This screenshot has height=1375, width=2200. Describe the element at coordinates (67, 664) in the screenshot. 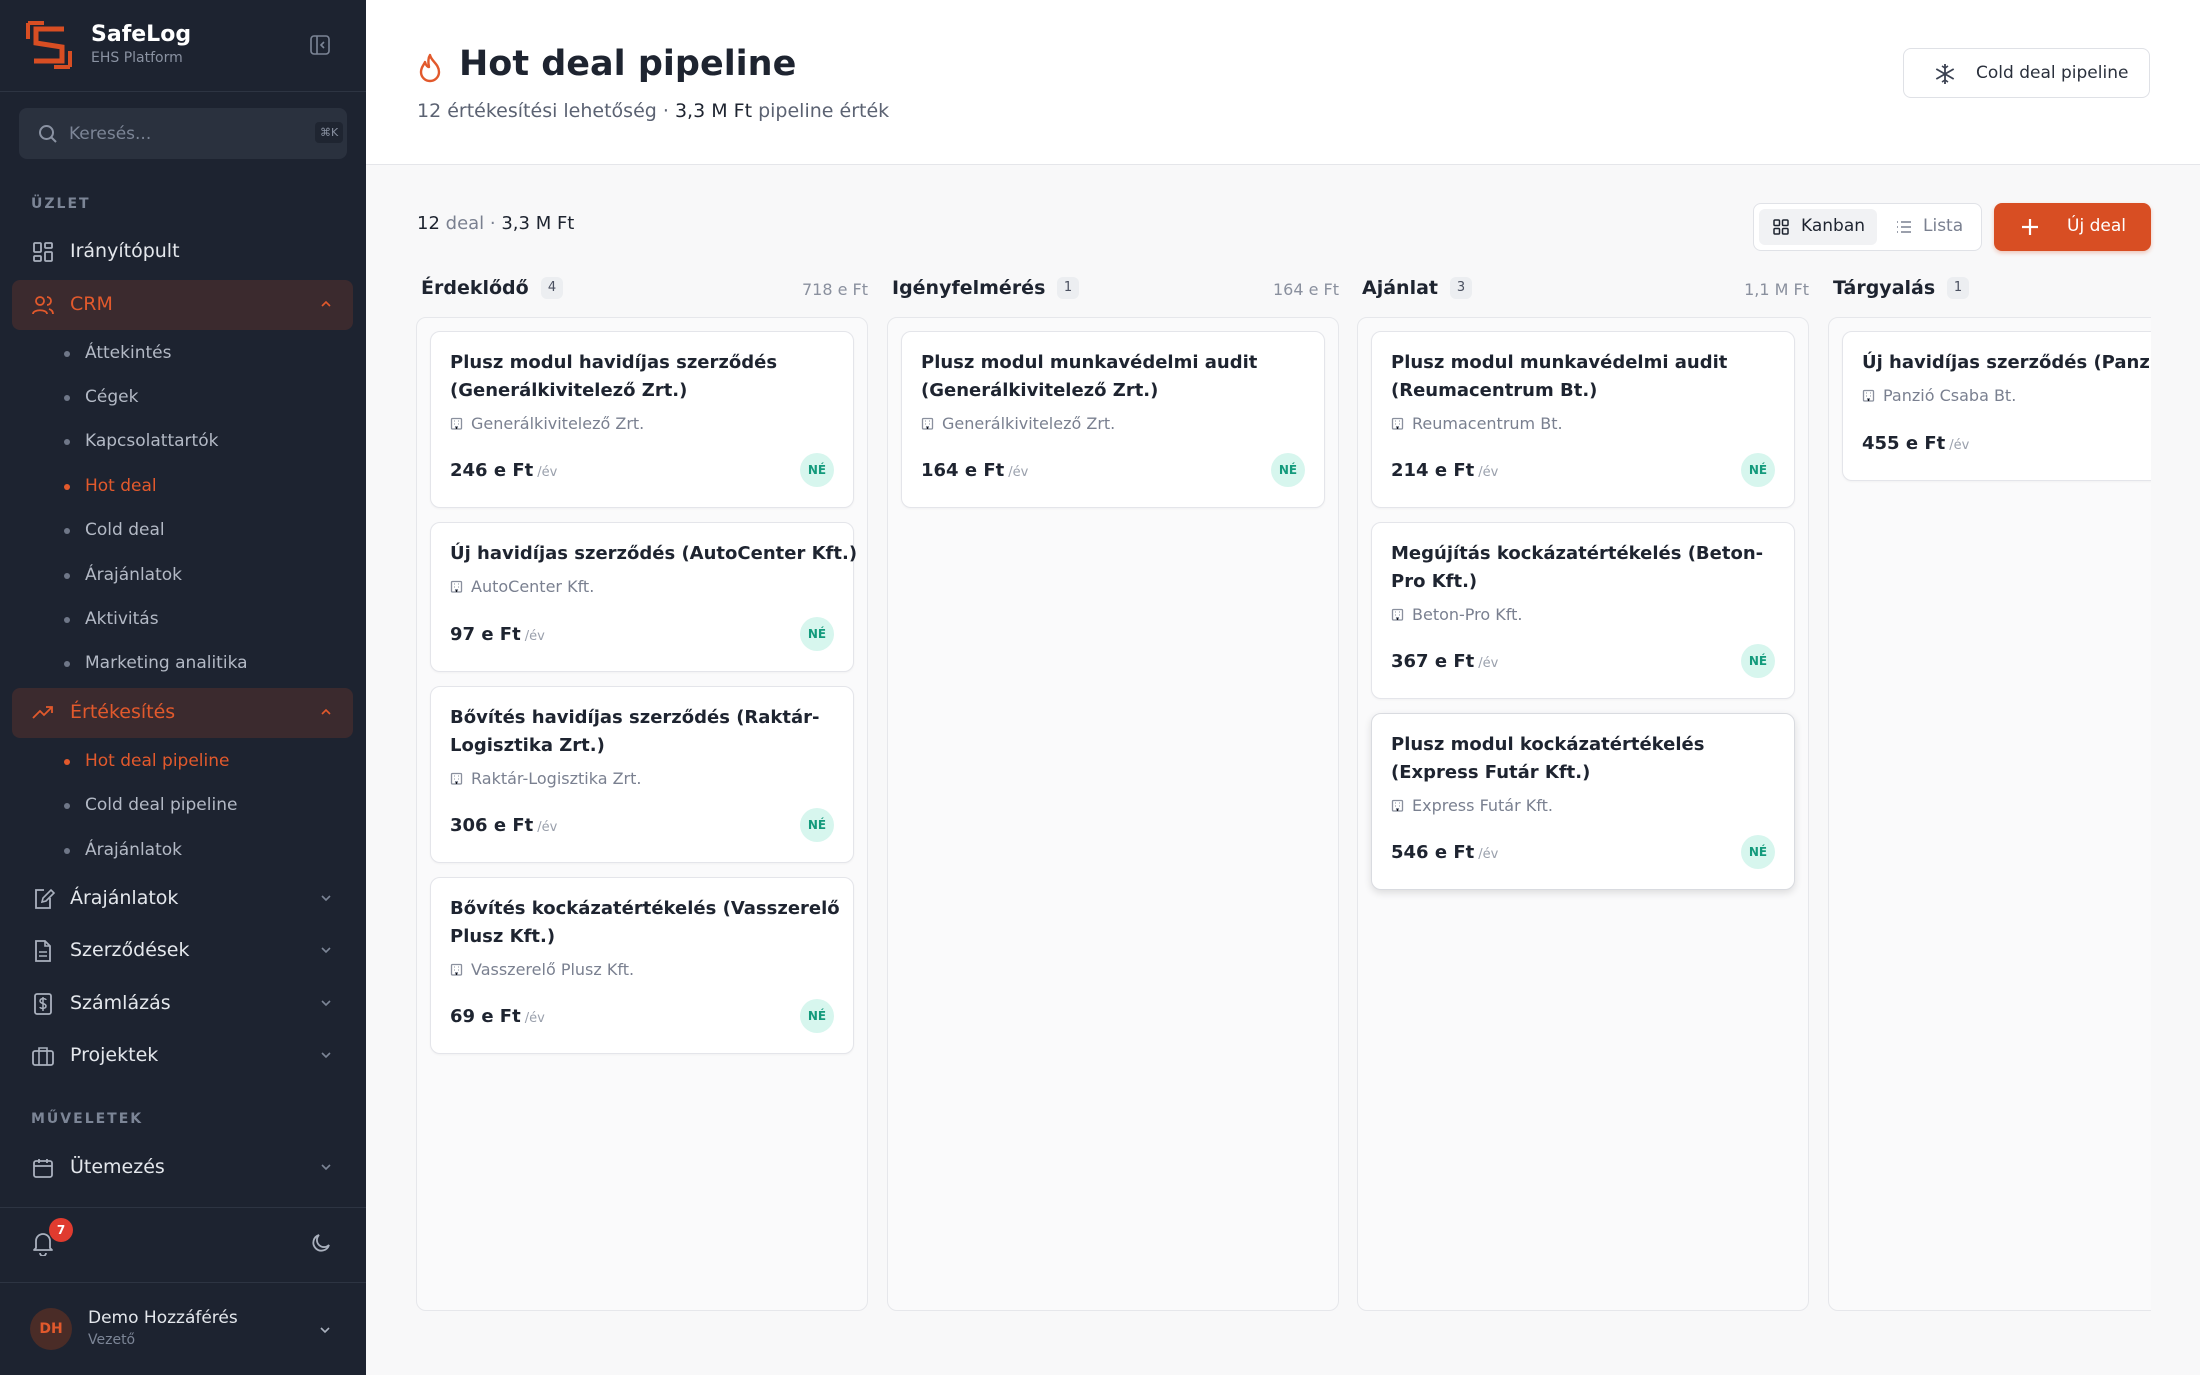

I see `bullet-dot` at that location.